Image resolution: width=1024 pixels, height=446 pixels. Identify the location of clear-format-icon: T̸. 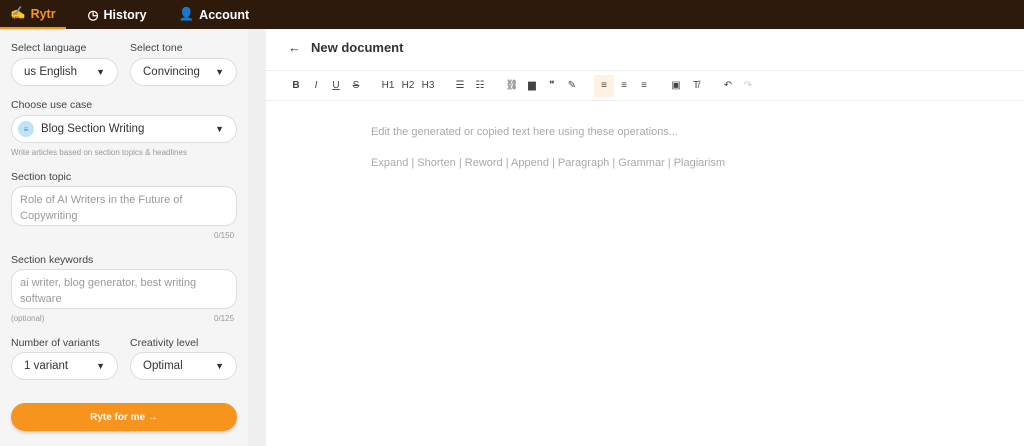
(696, 86).